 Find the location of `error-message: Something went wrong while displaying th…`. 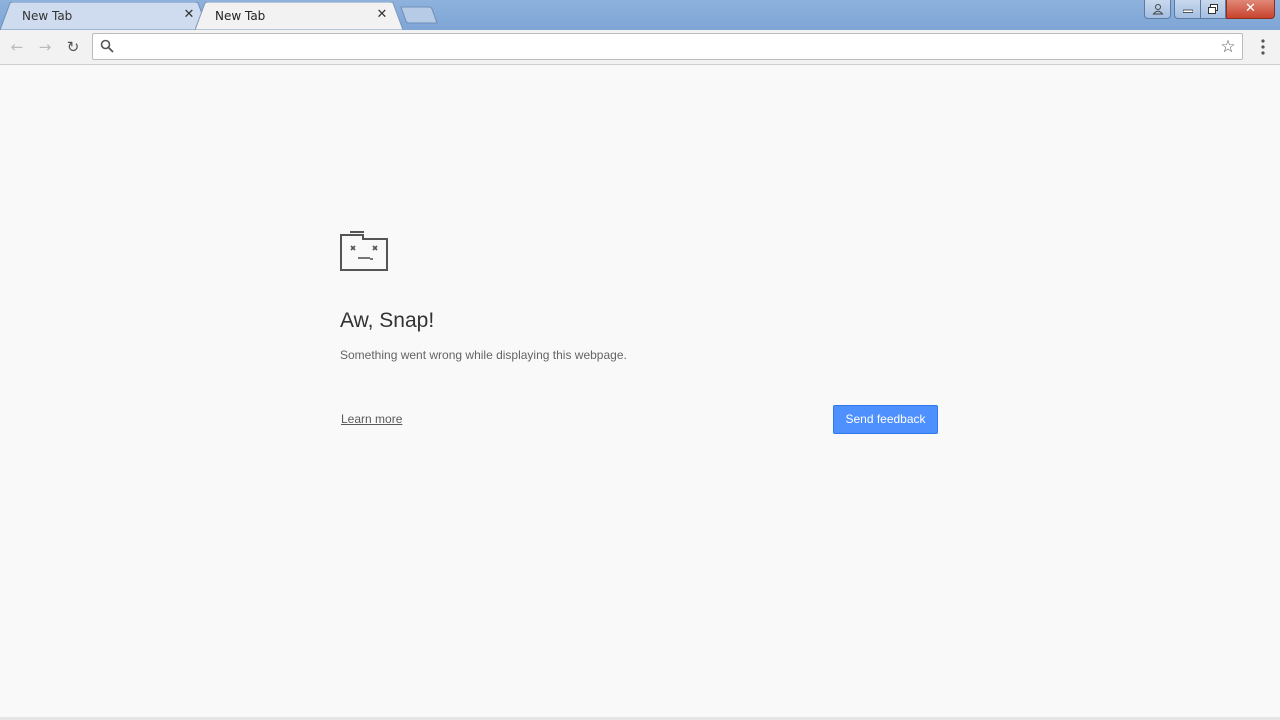

error-message: Something went wrong while displaying th… is located at coordinates (483, 355).